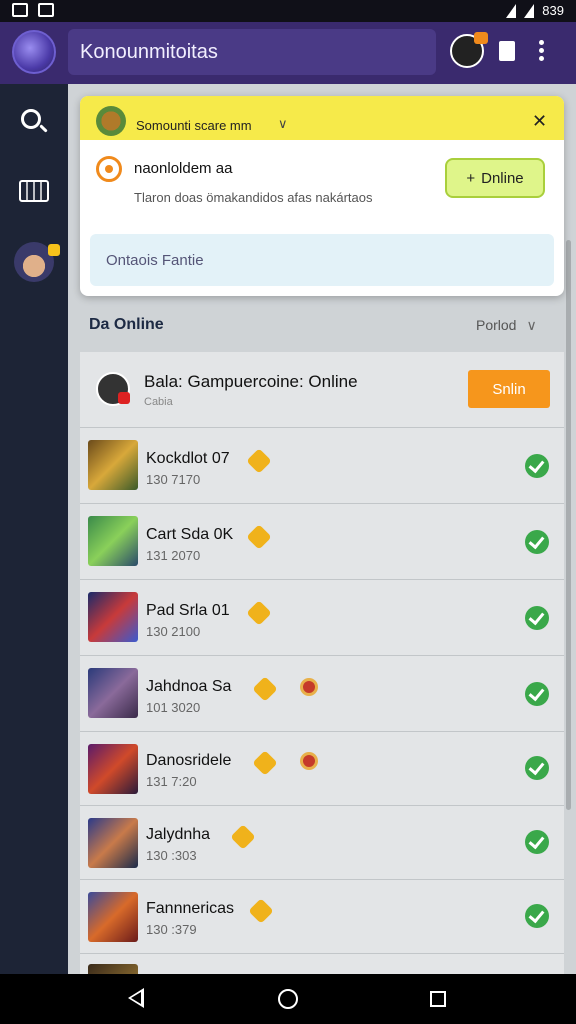 The width and height of the screenshot is (576, 1024). What do you see at coordinates (34, 529) in the screenshot?
I see `sidebar` at bounding box center [34, 529].